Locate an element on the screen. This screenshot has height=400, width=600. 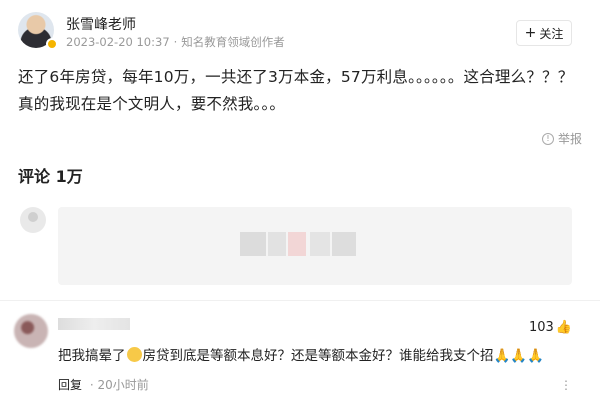
comment-text: 把我搞晕了 房贷到底是等额本息好？还是等额本金好？谁能给我支个招🙏🙏🙏 is located at coordinates (301, 354).